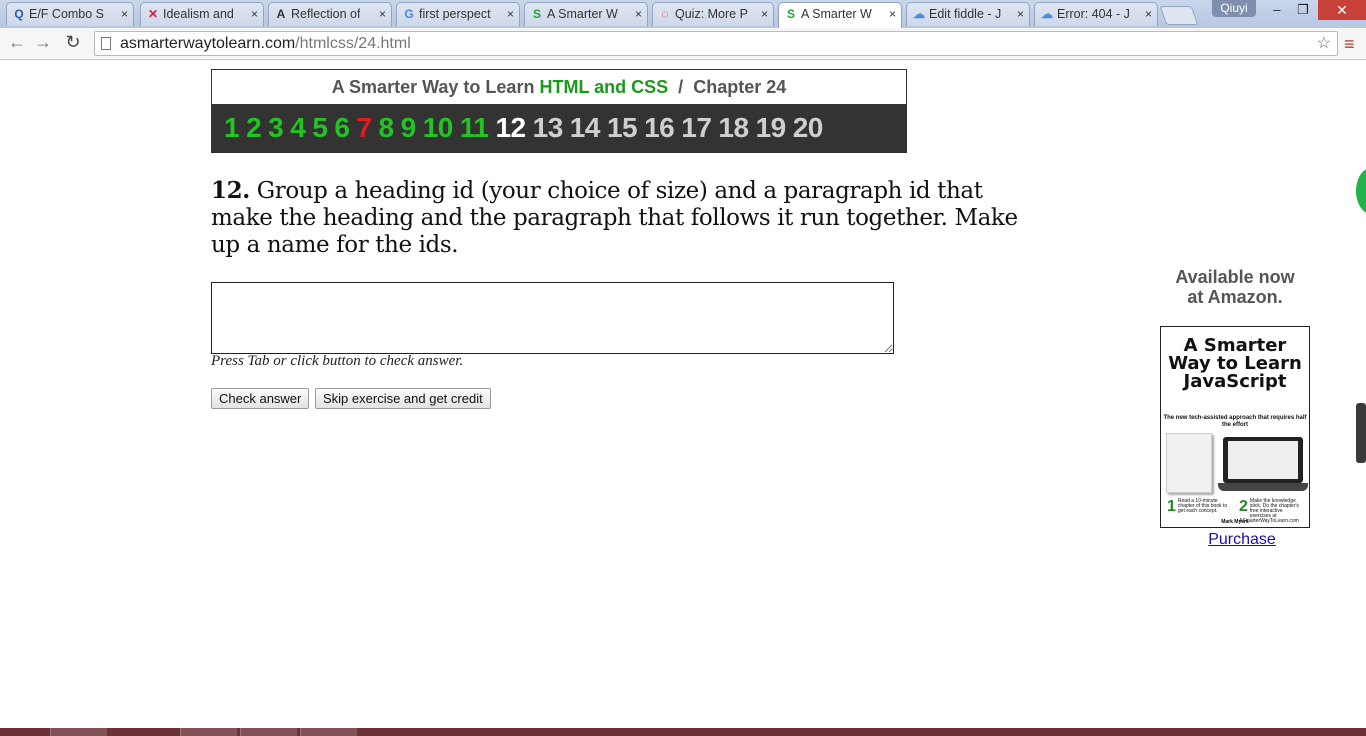  I want to click on new-tab-button, so click(1179, 15).